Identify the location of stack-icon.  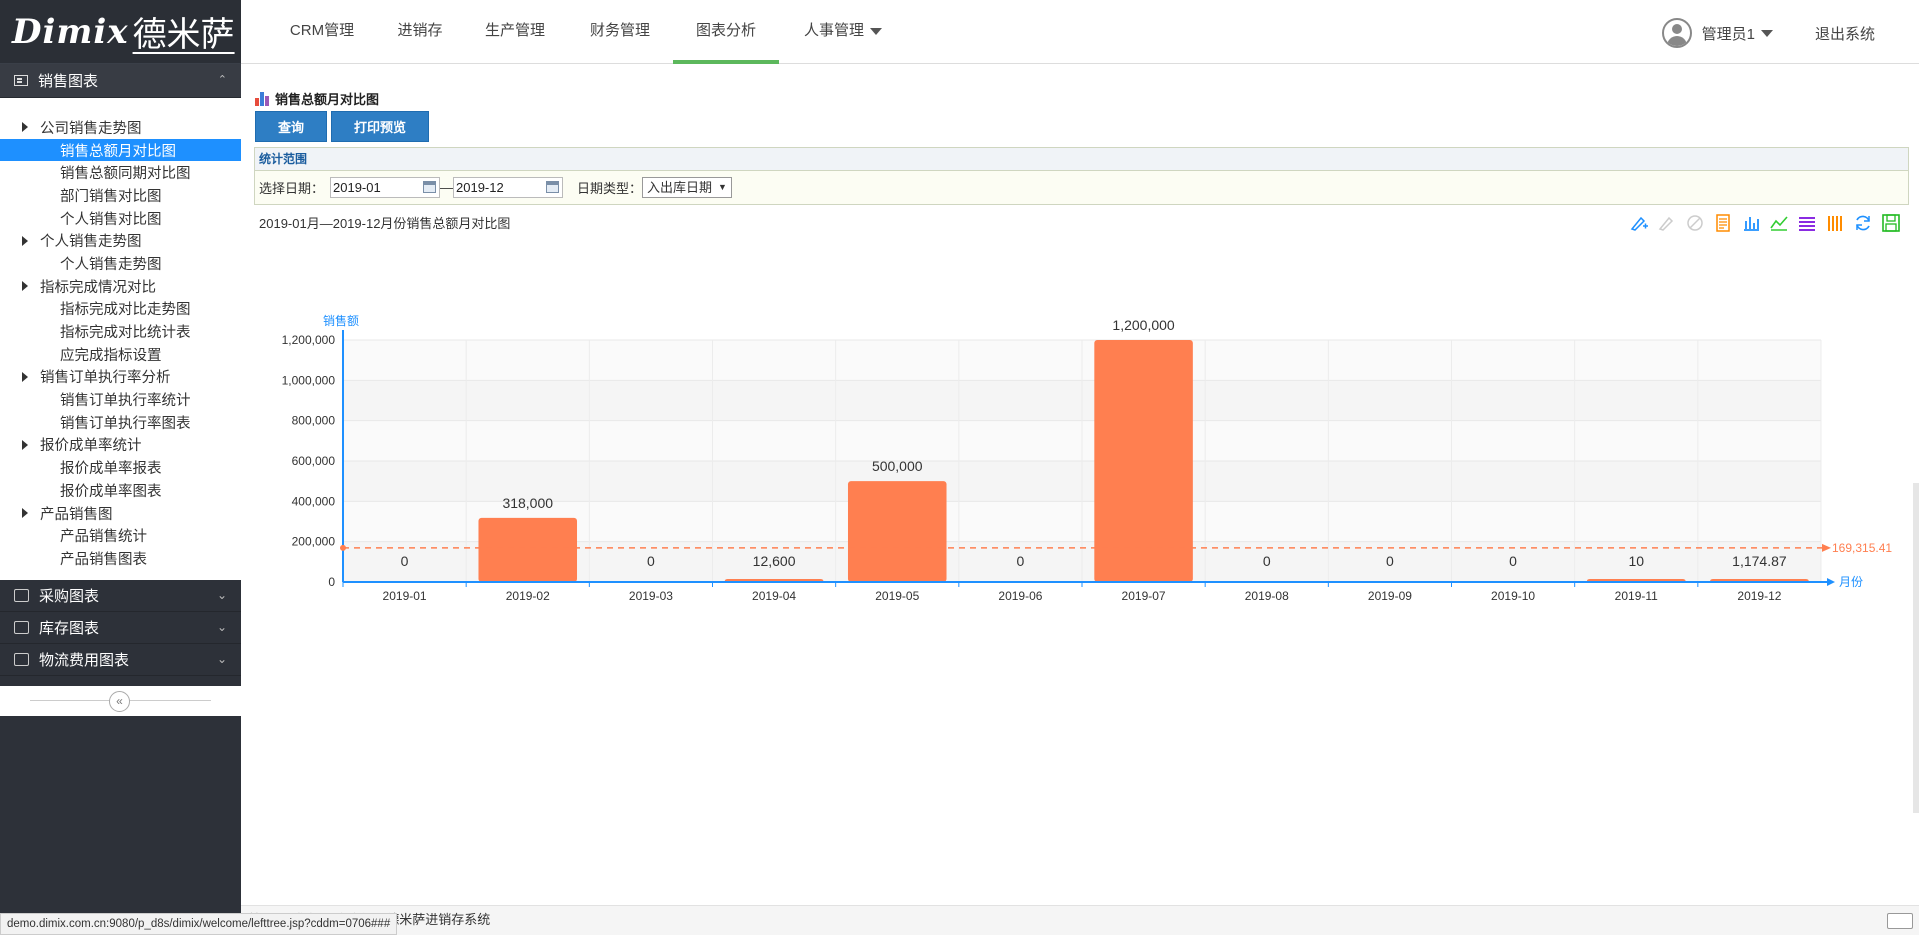
(1807, 223).